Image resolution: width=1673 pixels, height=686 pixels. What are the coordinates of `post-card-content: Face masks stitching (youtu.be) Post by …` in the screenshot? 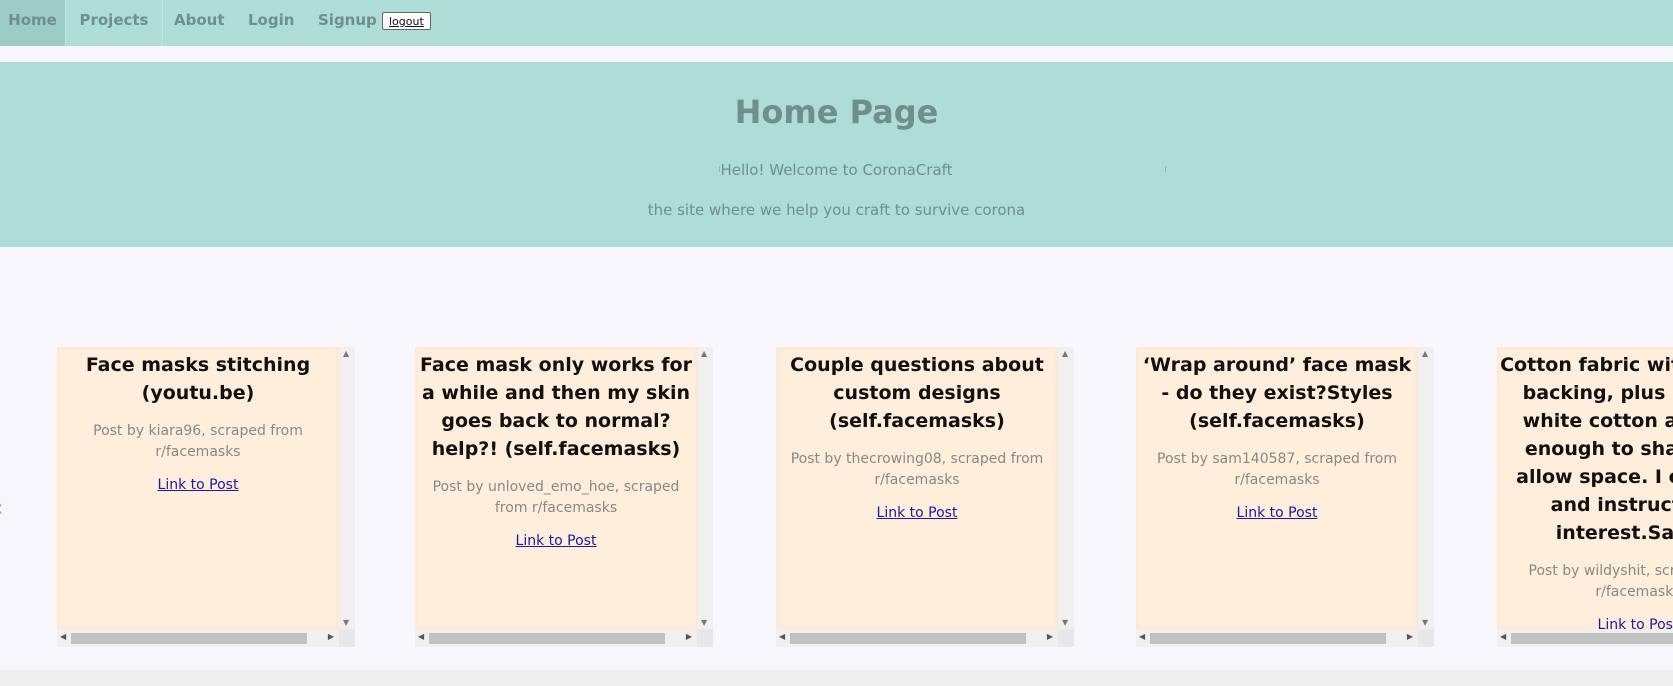 It's located at (198, 488).